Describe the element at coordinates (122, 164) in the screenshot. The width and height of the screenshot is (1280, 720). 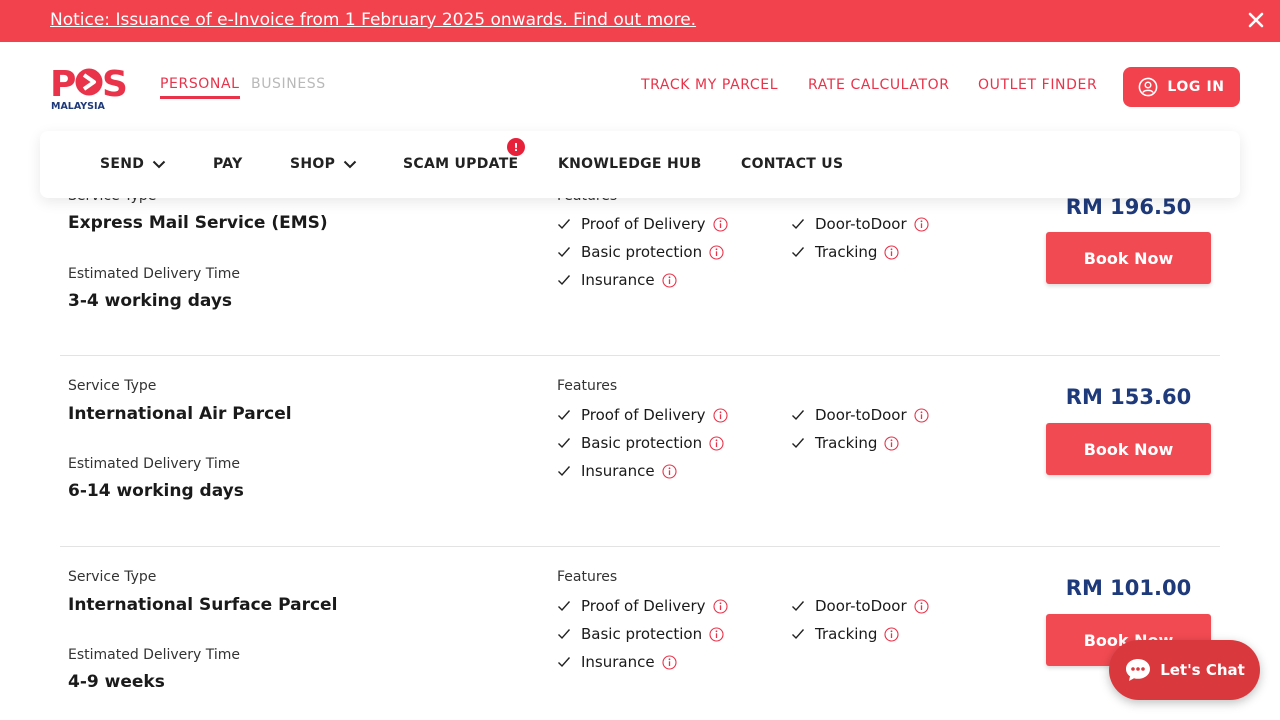
I see `nav-send-label: SEND` at that location.